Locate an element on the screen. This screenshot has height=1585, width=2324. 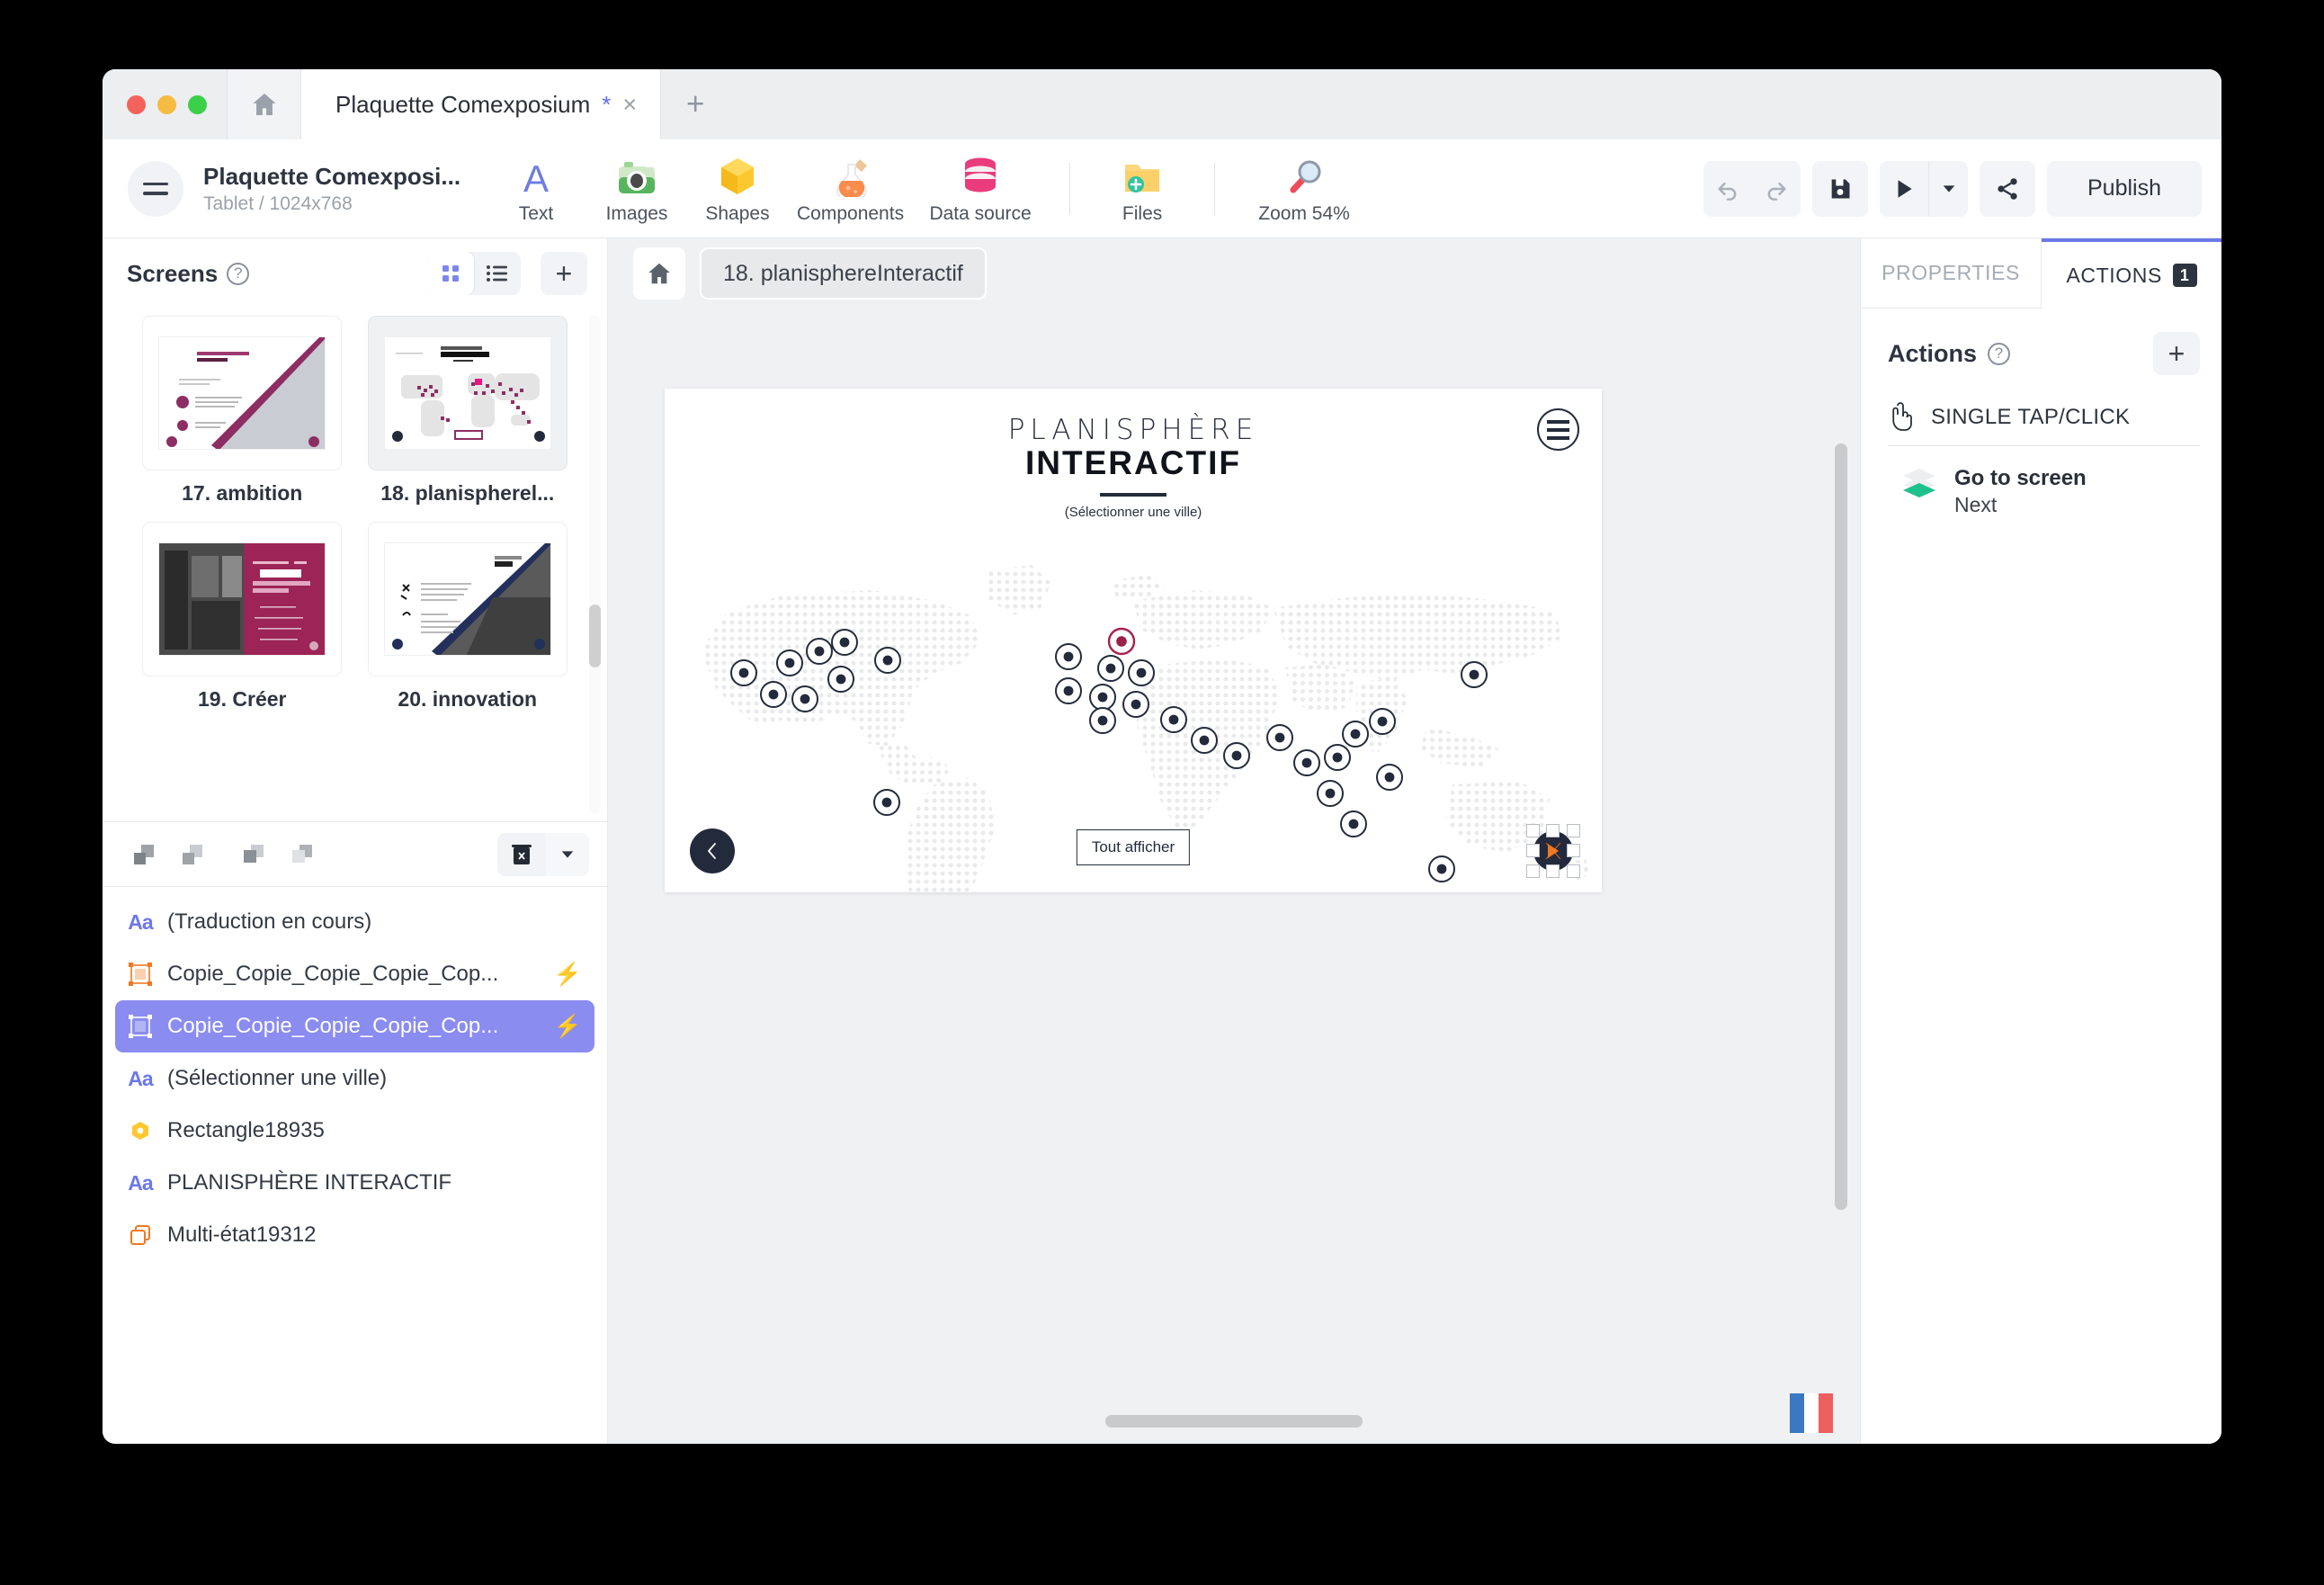
layer-row: Rectangle18935 is located at coordinates (354, 1131).